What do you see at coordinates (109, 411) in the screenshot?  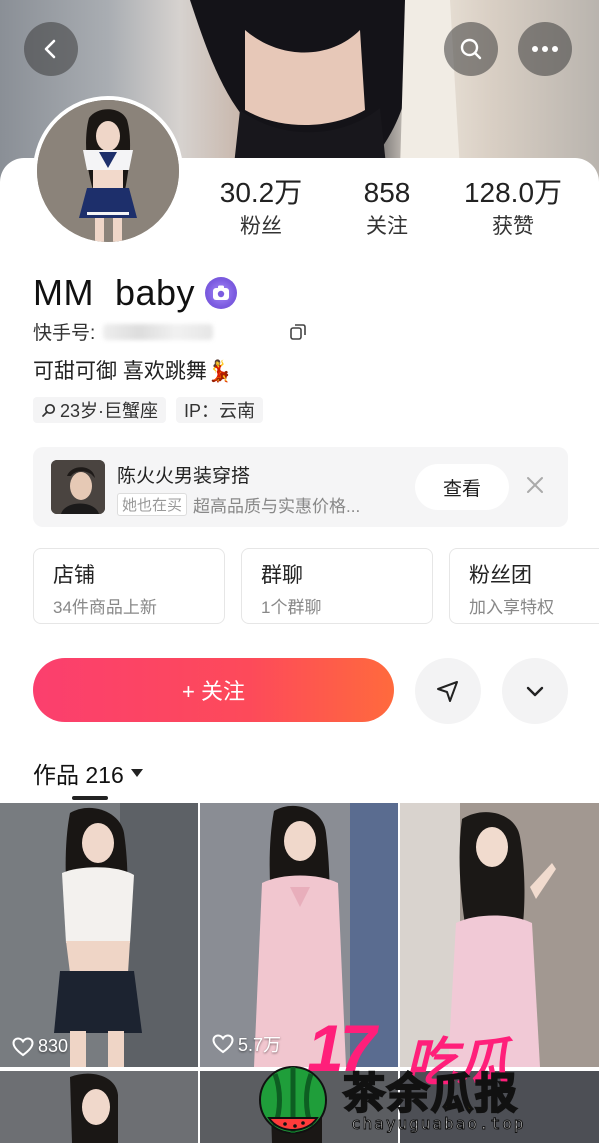 I see `tag-label: 23岁·巨蟹座` at bounding box center [109, 411].